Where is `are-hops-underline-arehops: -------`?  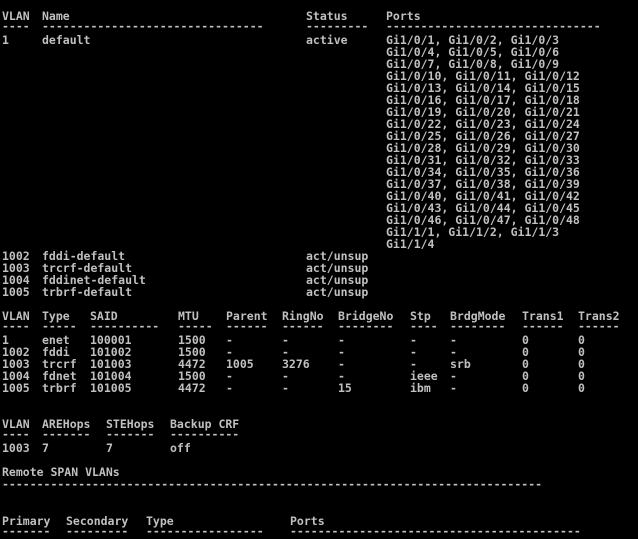
are-hops-underline-arehops: ------- is located at coordinates (66, 434).